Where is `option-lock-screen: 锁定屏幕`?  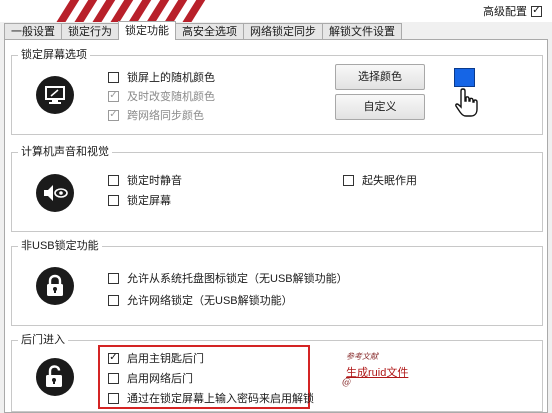
option-lock-screen: 锁定屏幕 is located at coordinates (139, 200).